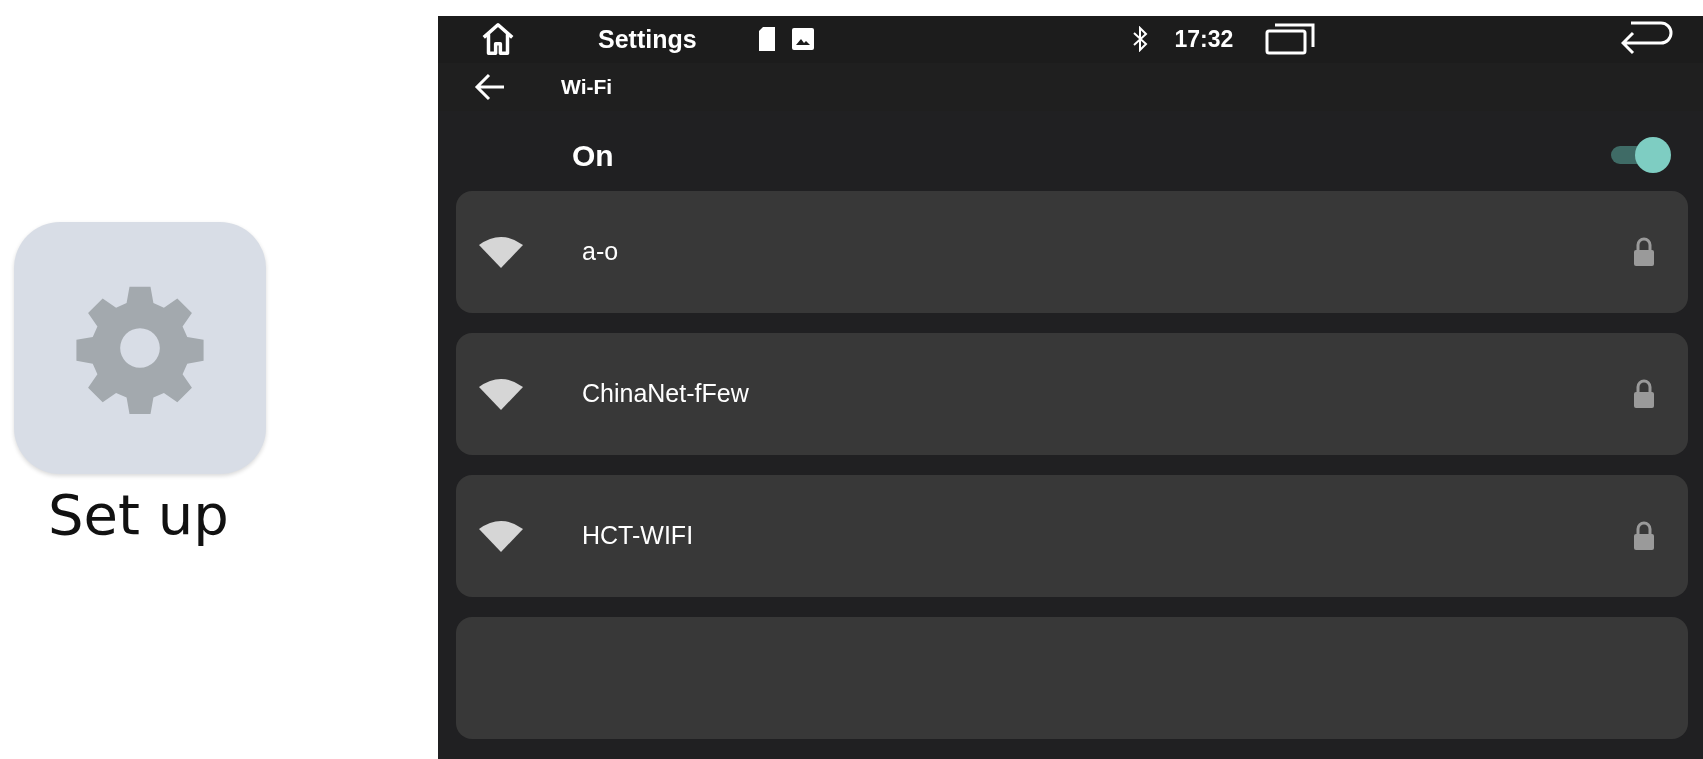 This screenshot has width=1703, height=759. What do you see at coordinates (1072, 252) in the screenshot?
I see `network-row: a-o` at bounding box center [1072, 252].